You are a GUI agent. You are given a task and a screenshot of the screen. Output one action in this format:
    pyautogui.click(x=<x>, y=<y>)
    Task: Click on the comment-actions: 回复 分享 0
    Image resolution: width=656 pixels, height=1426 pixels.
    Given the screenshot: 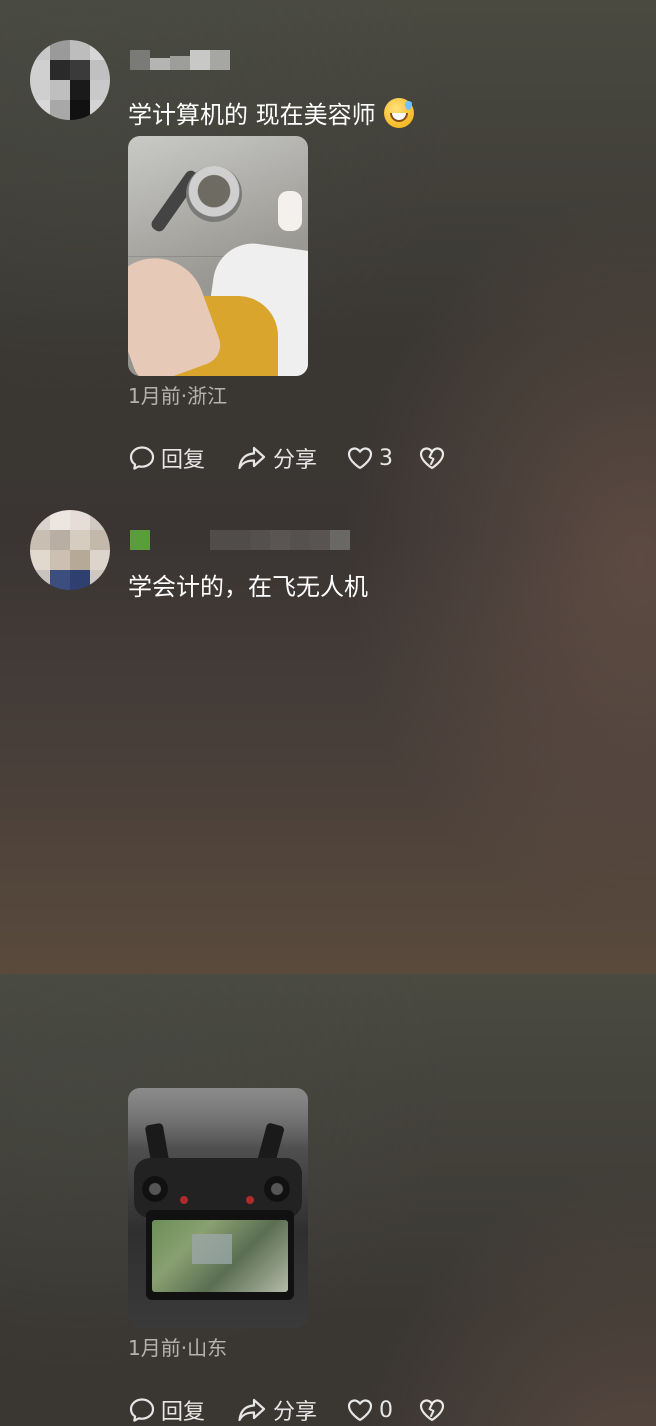 What is the action you would take?
    pyautogui.click(x=287, y=1410)
    